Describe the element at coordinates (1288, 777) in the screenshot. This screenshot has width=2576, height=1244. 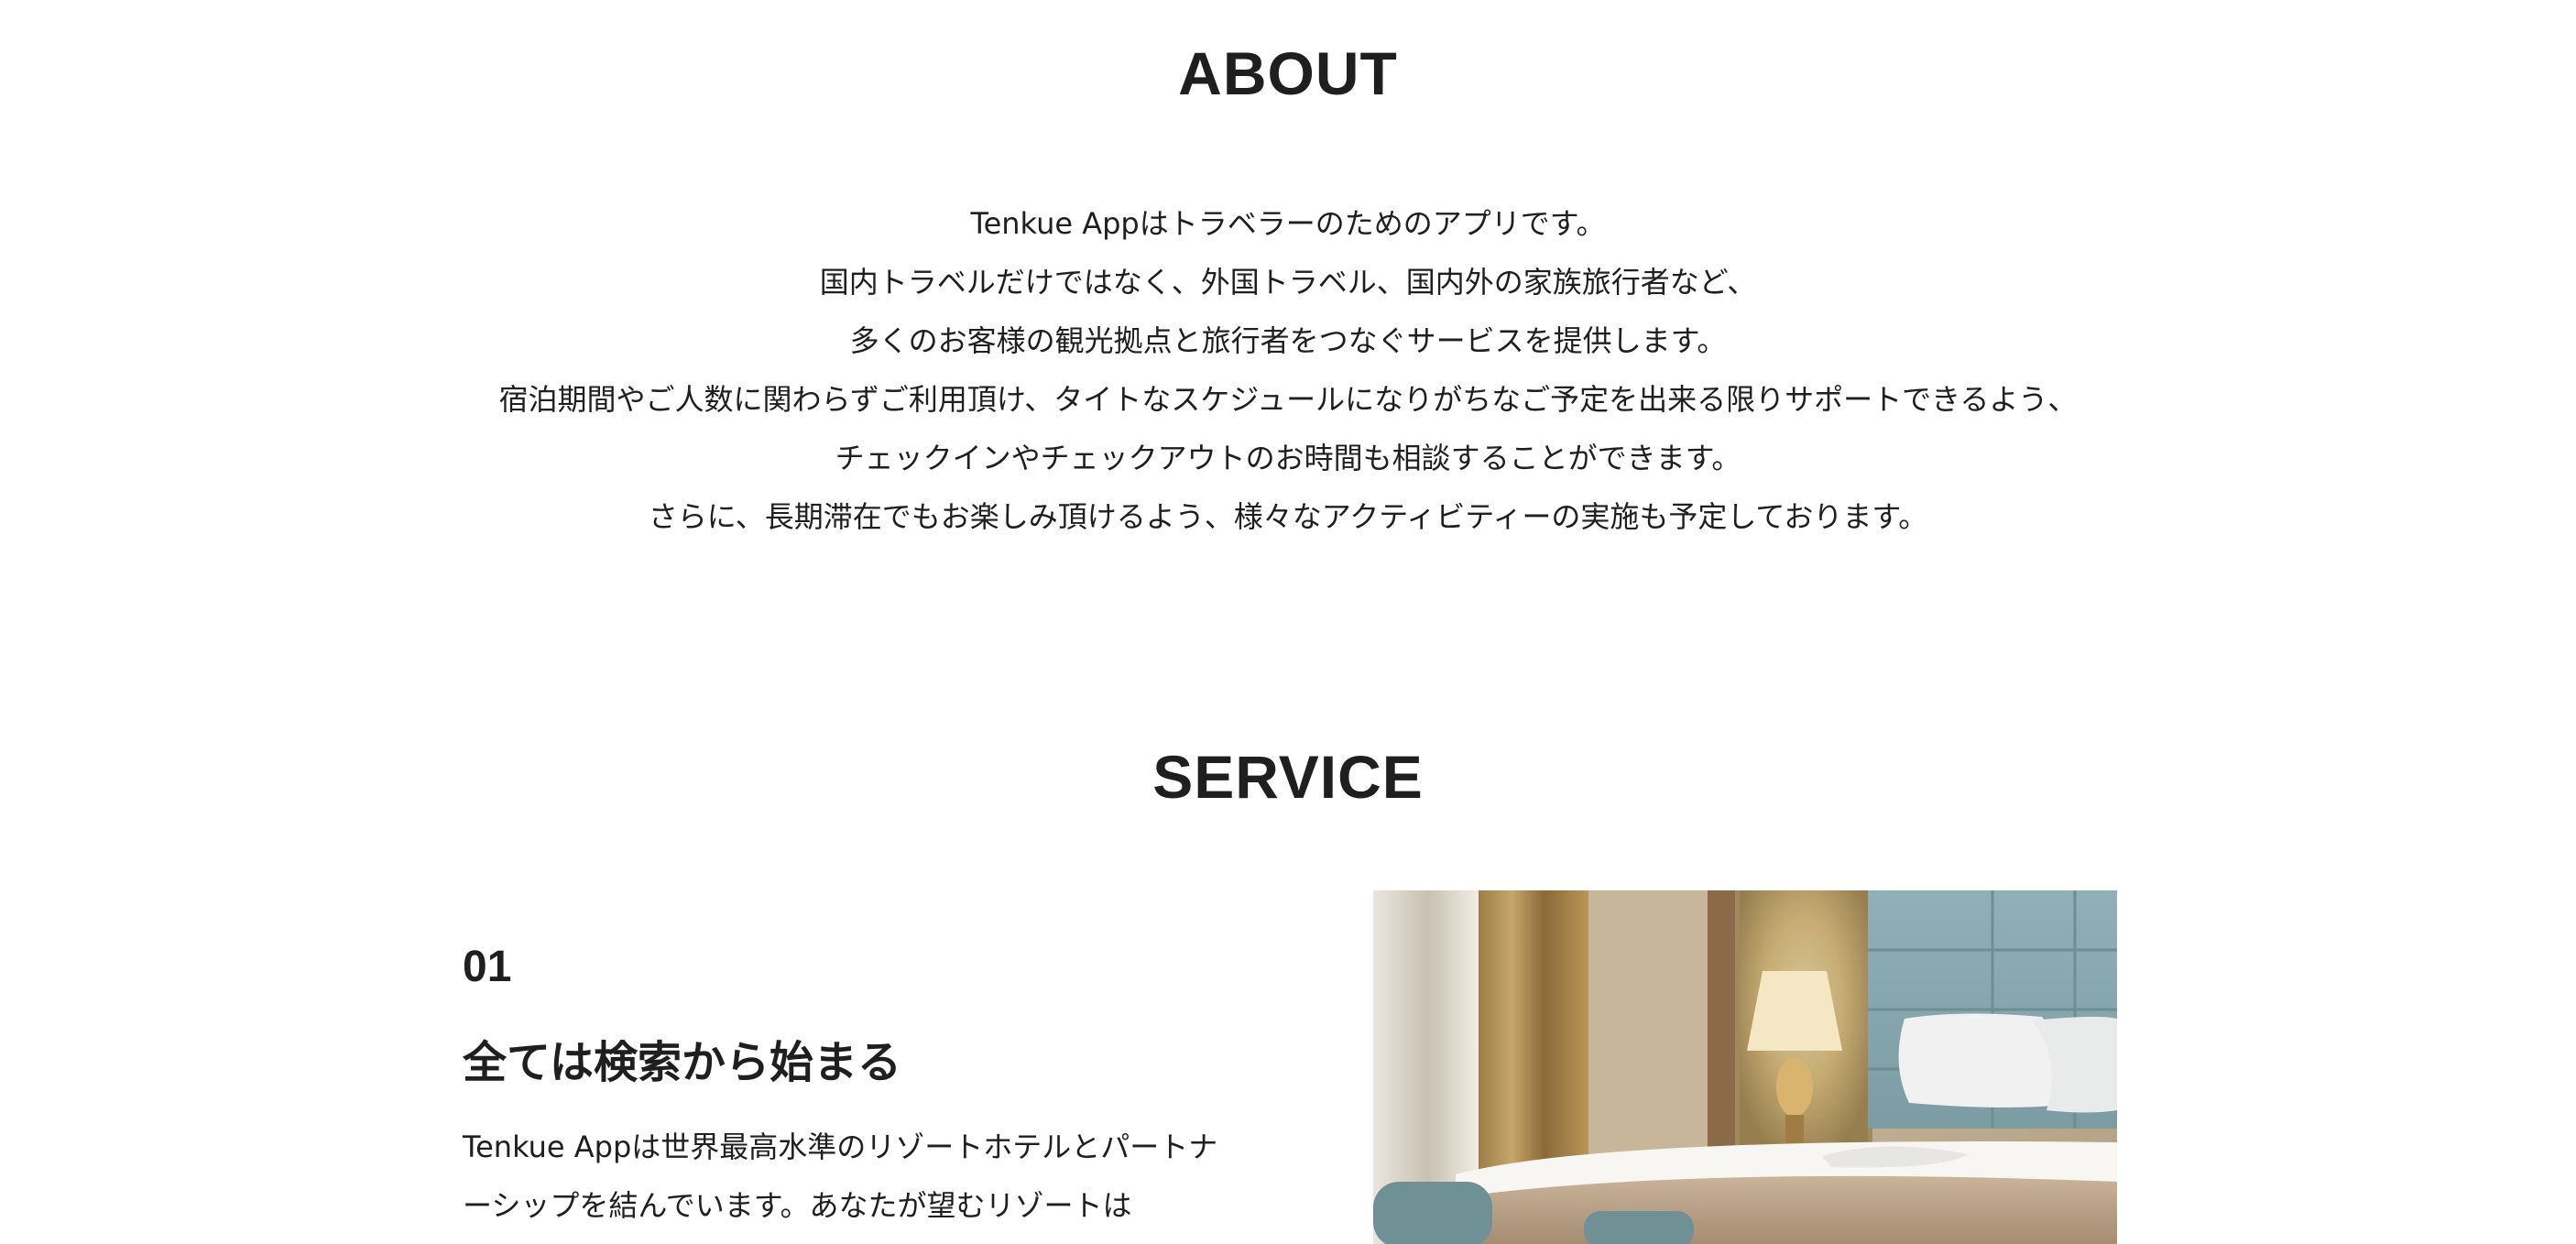
I see `service-title: SERVICE` at that location.